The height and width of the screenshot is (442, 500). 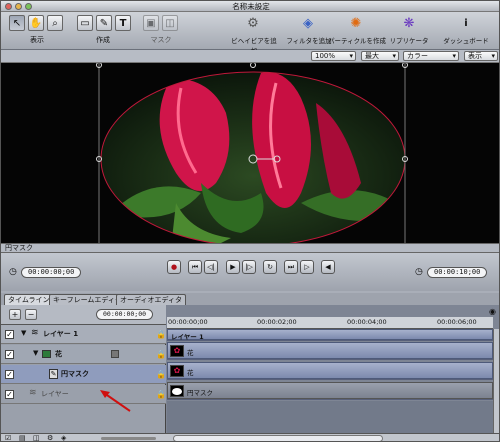 What do you see at coordinates (481, 56) in the screenshot?
I see `view-select: 表示` at bounding box center [481, 56].